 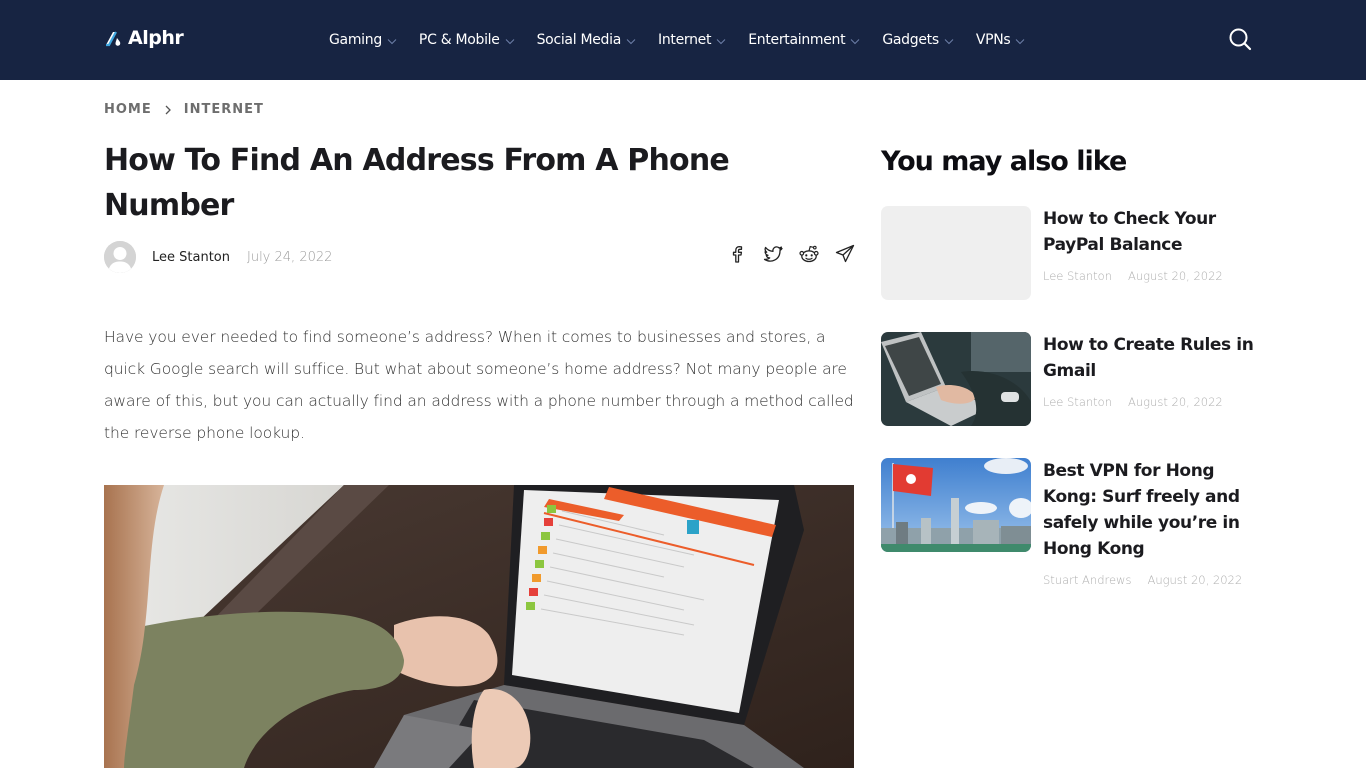 I want to click on nav-label: VPNs, so click(x=993, y=40).